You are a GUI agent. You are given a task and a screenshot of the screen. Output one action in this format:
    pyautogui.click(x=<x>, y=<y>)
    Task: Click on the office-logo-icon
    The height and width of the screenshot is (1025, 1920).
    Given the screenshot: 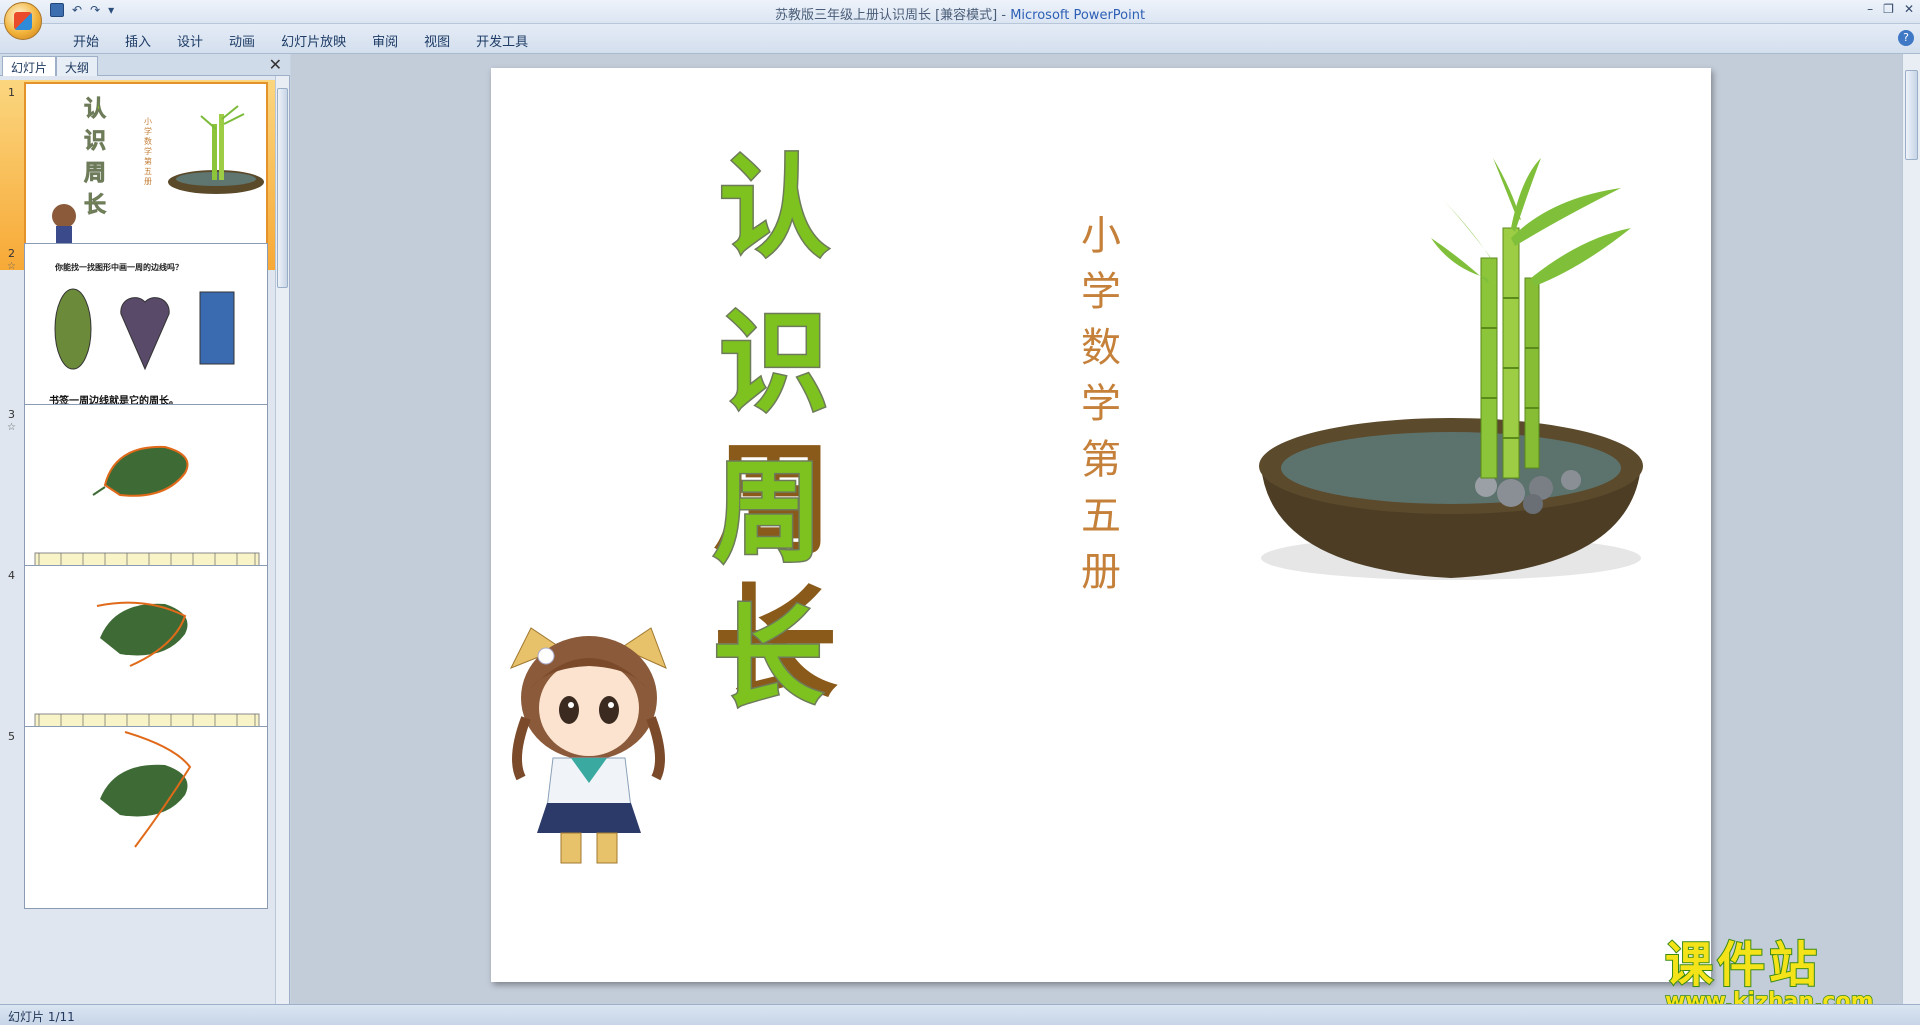 What is the action you would take?
    pyautogui.click(x=23, y=21)
    